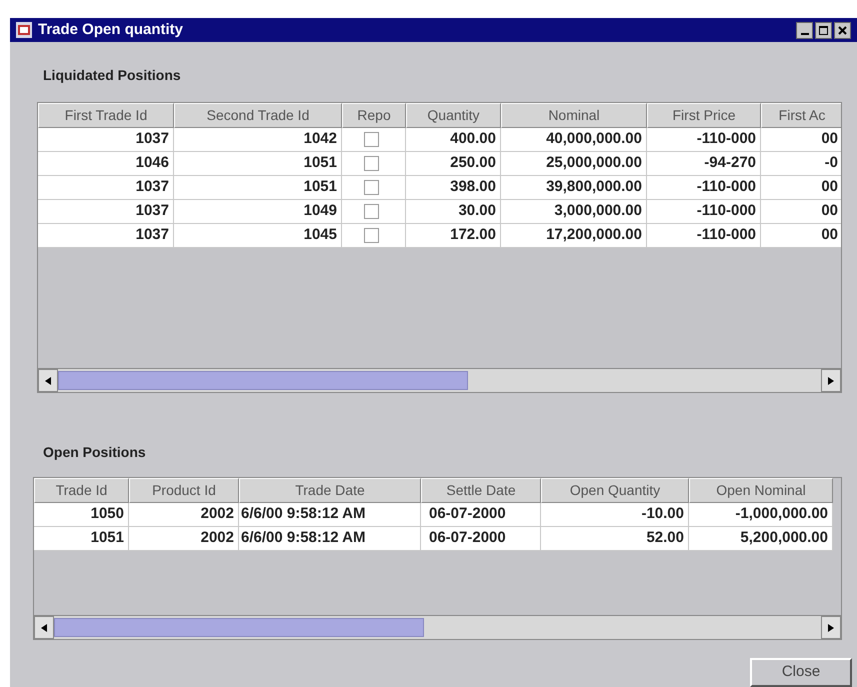  What do you see at coordinates (112, 75) in the screenshot?
I see `section-title: Liquidated Positions` at bounding box center [112, 75].